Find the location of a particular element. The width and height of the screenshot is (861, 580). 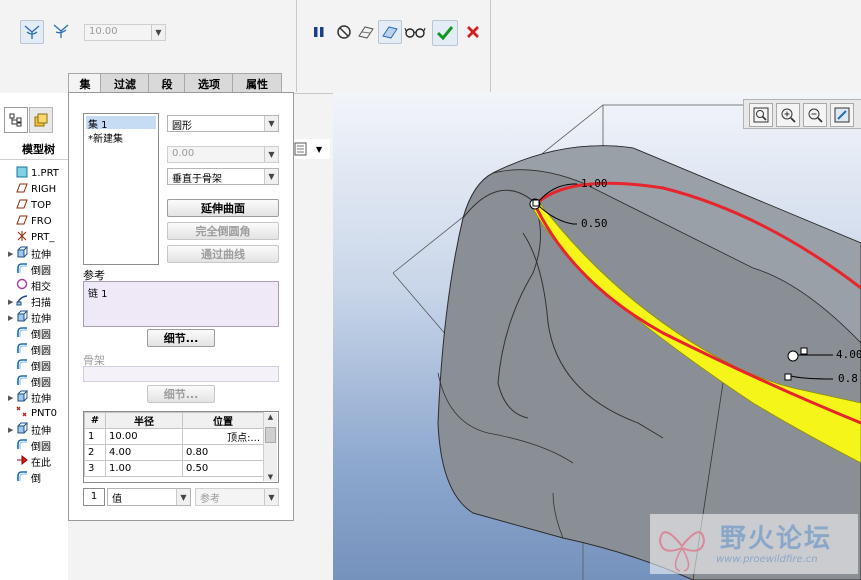

constant-round-icon is located at coordinates (32, 32).